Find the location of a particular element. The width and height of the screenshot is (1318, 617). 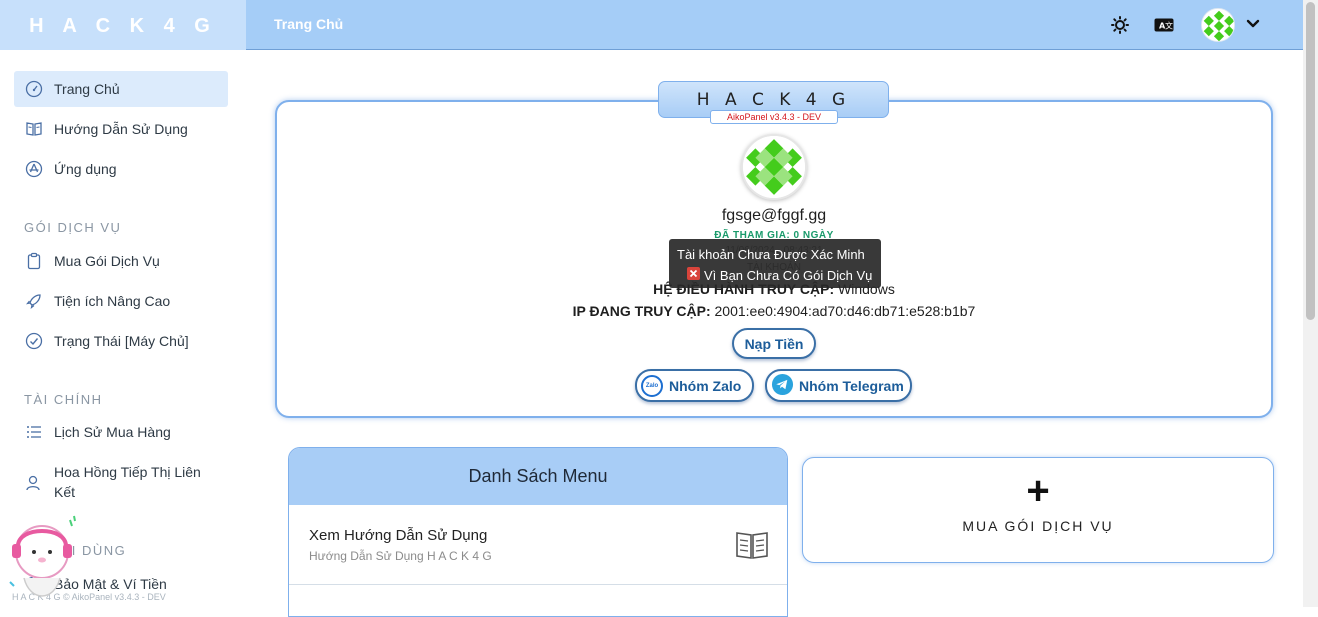

sidebar-item-purchase-history: Lịch Sử Mua Hàng is located at coordinates (121, 432).